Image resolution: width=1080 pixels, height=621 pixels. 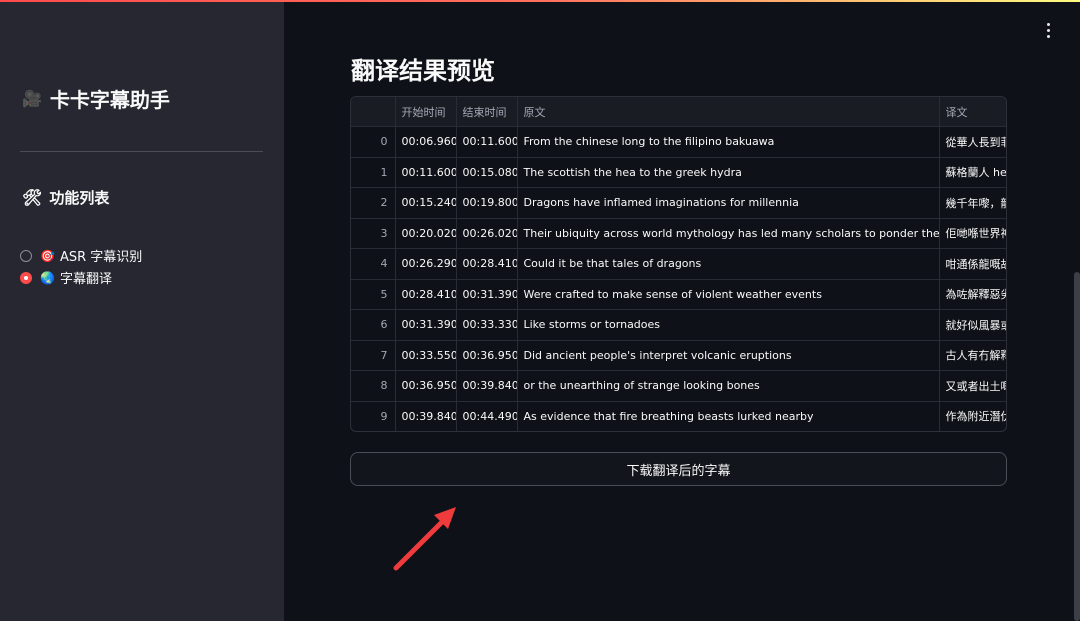 What do you see at coordinates (487, 386) in the screenshot?
I see `cell-end-time: 00:39.840` at bounding box center [487, 386].